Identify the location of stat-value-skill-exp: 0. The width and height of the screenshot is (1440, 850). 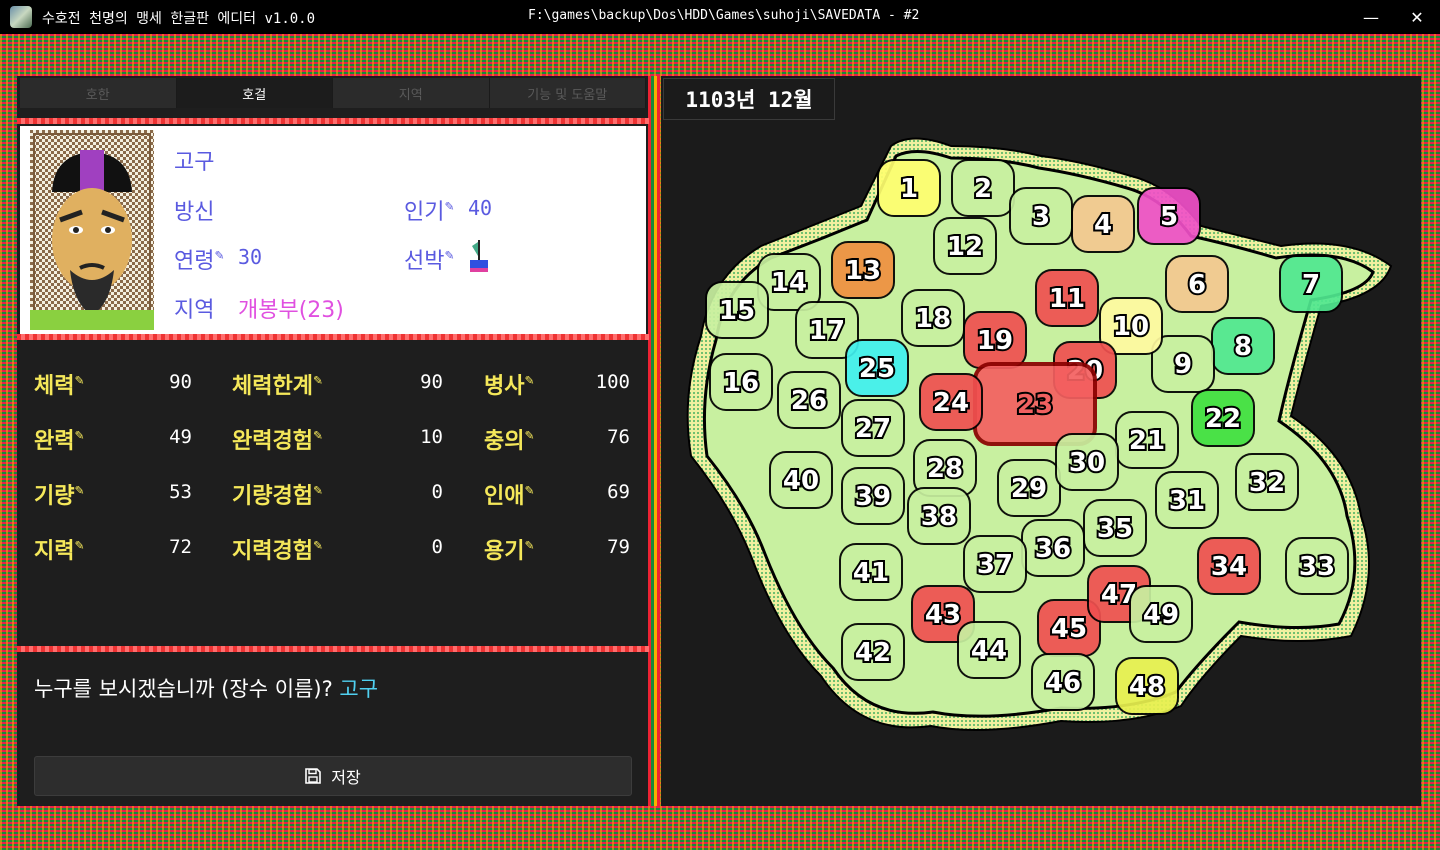
(437, 492).